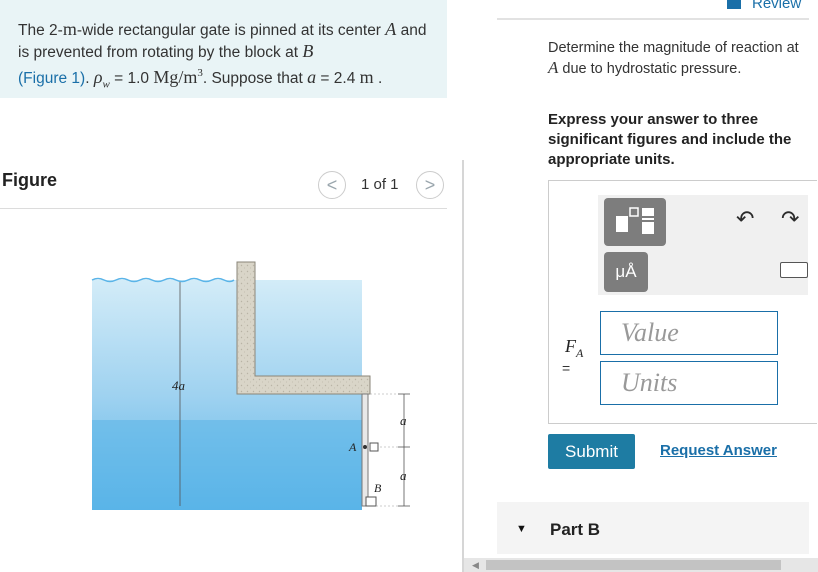 The width and height of the screenshot is (818, 572). What do you see at coordinates (371, 501) in the screenshot?
I see `block-B-icon` at bounding box center [371, 501].